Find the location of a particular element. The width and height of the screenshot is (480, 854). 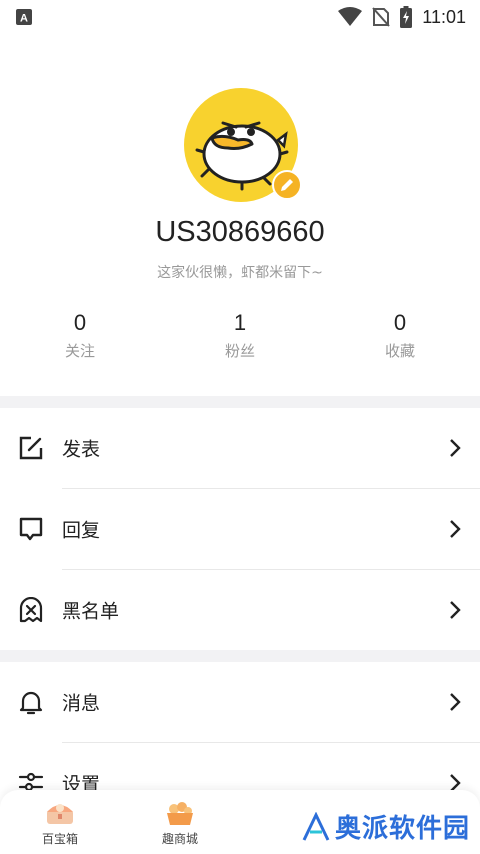

no-sim-icon is located at coordinates (381, 17).